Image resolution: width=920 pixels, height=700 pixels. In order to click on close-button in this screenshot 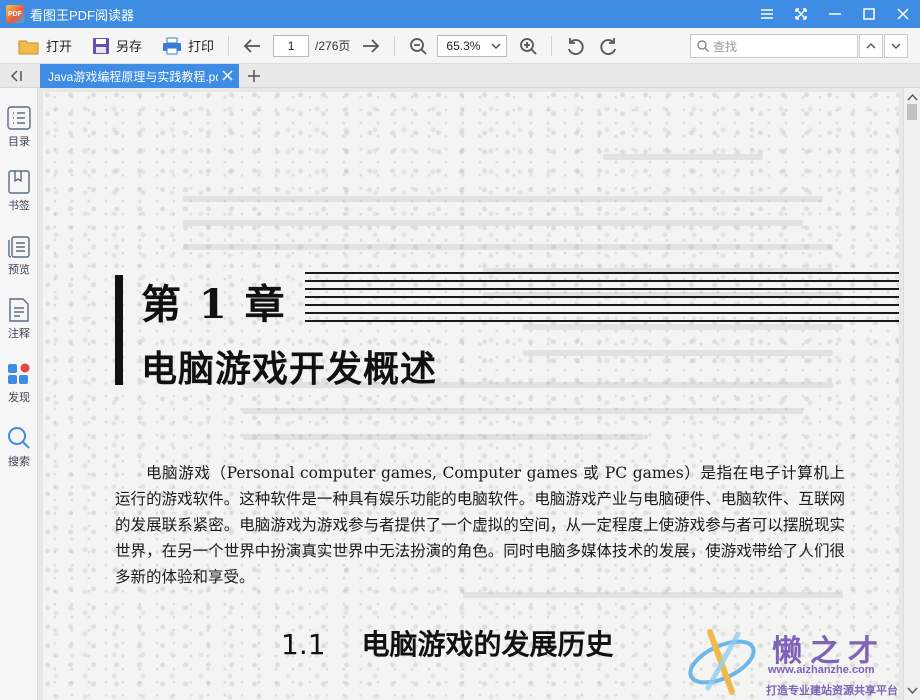, I will do `click(903, 14)`.